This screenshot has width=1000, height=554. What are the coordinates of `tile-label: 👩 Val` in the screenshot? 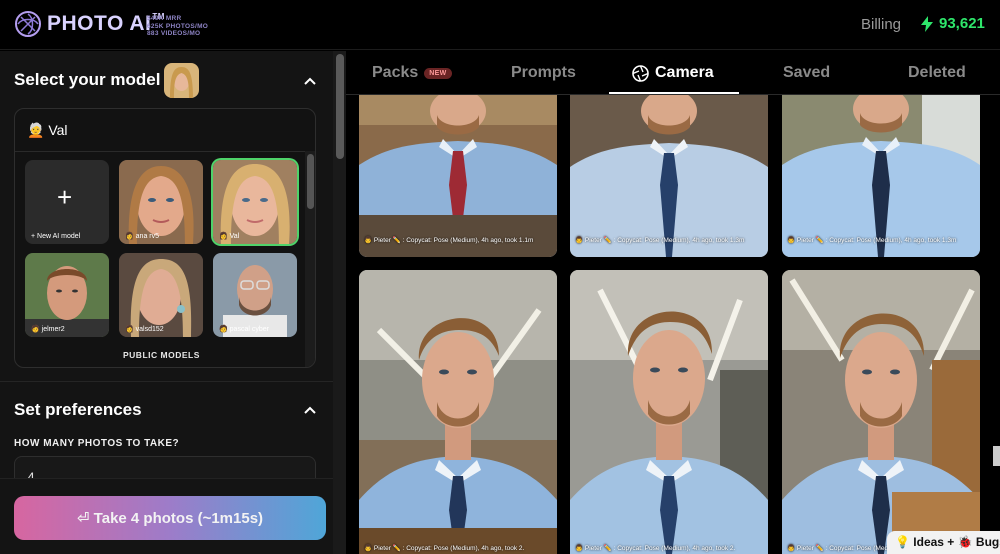 It's located at (229, 236).